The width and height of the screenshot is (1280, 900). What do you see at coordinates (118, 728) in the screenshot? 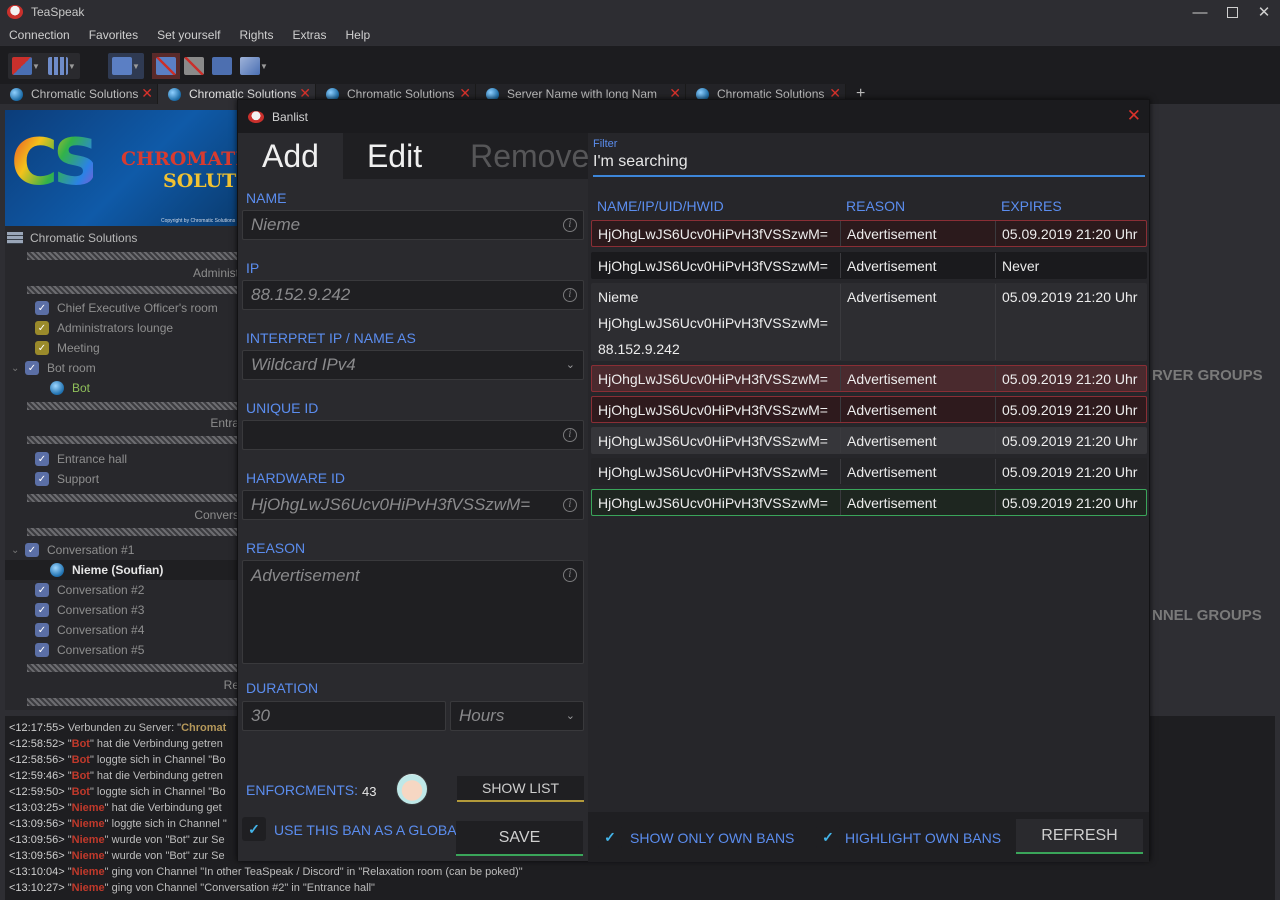
I see `log-line: <12:17:55> Verbunden zu Server: "Chromat` at bounding box center [118, 728].